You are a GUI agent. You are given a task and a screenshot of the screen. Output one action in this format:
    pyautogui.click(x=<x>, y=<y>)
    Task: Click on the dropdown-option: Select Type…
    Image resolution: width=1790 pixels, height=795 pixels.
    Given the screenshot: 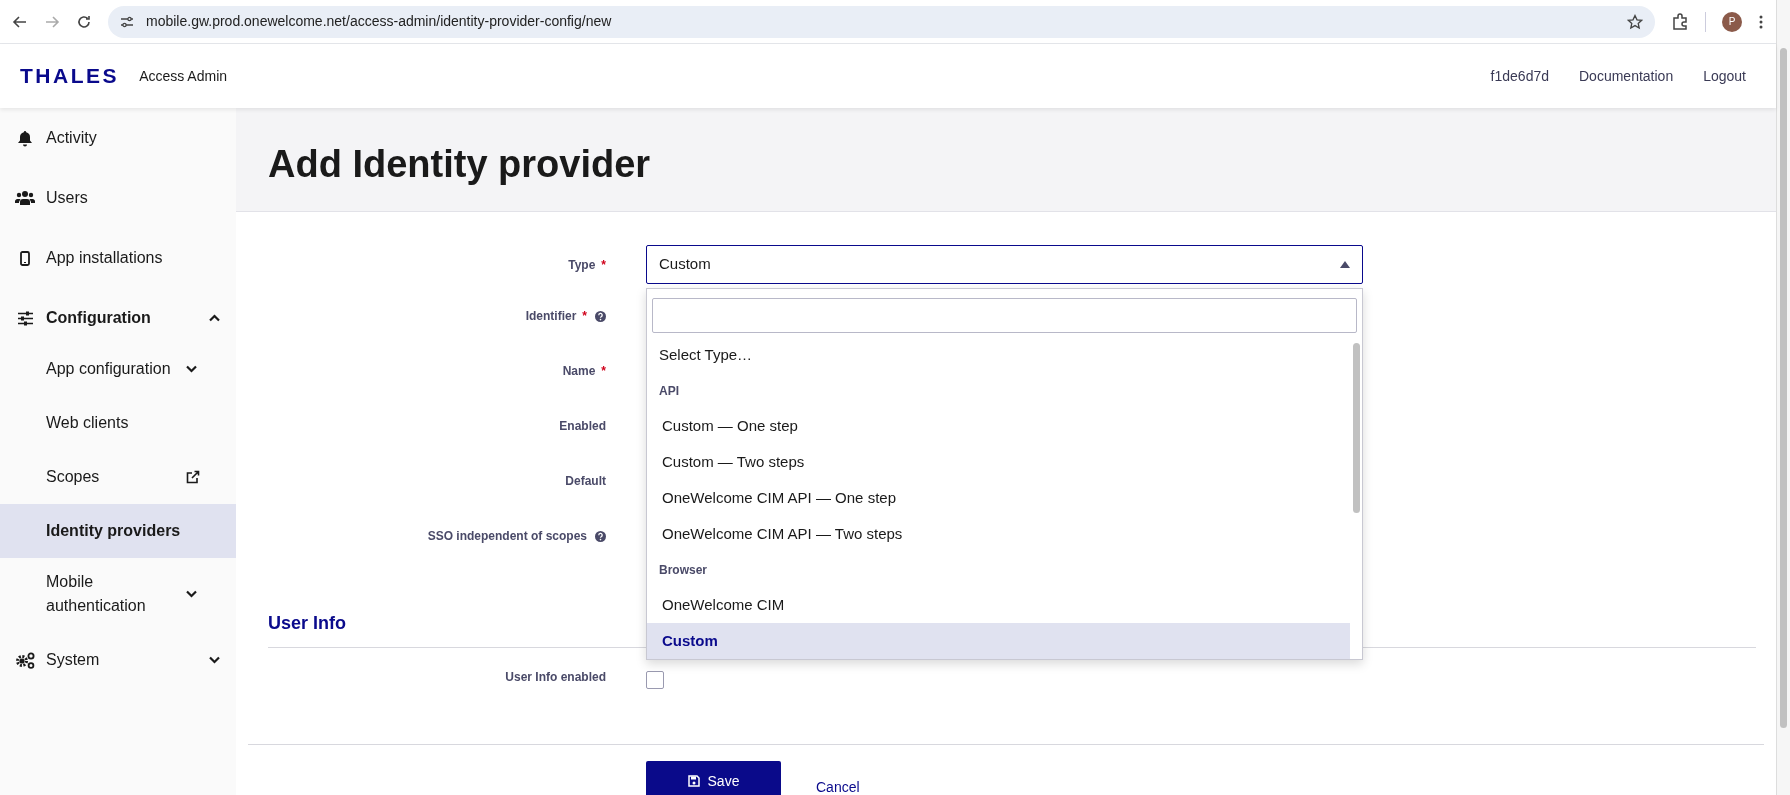 What is the action you would take?
    pyautogui.click(x=998, y=355)
    